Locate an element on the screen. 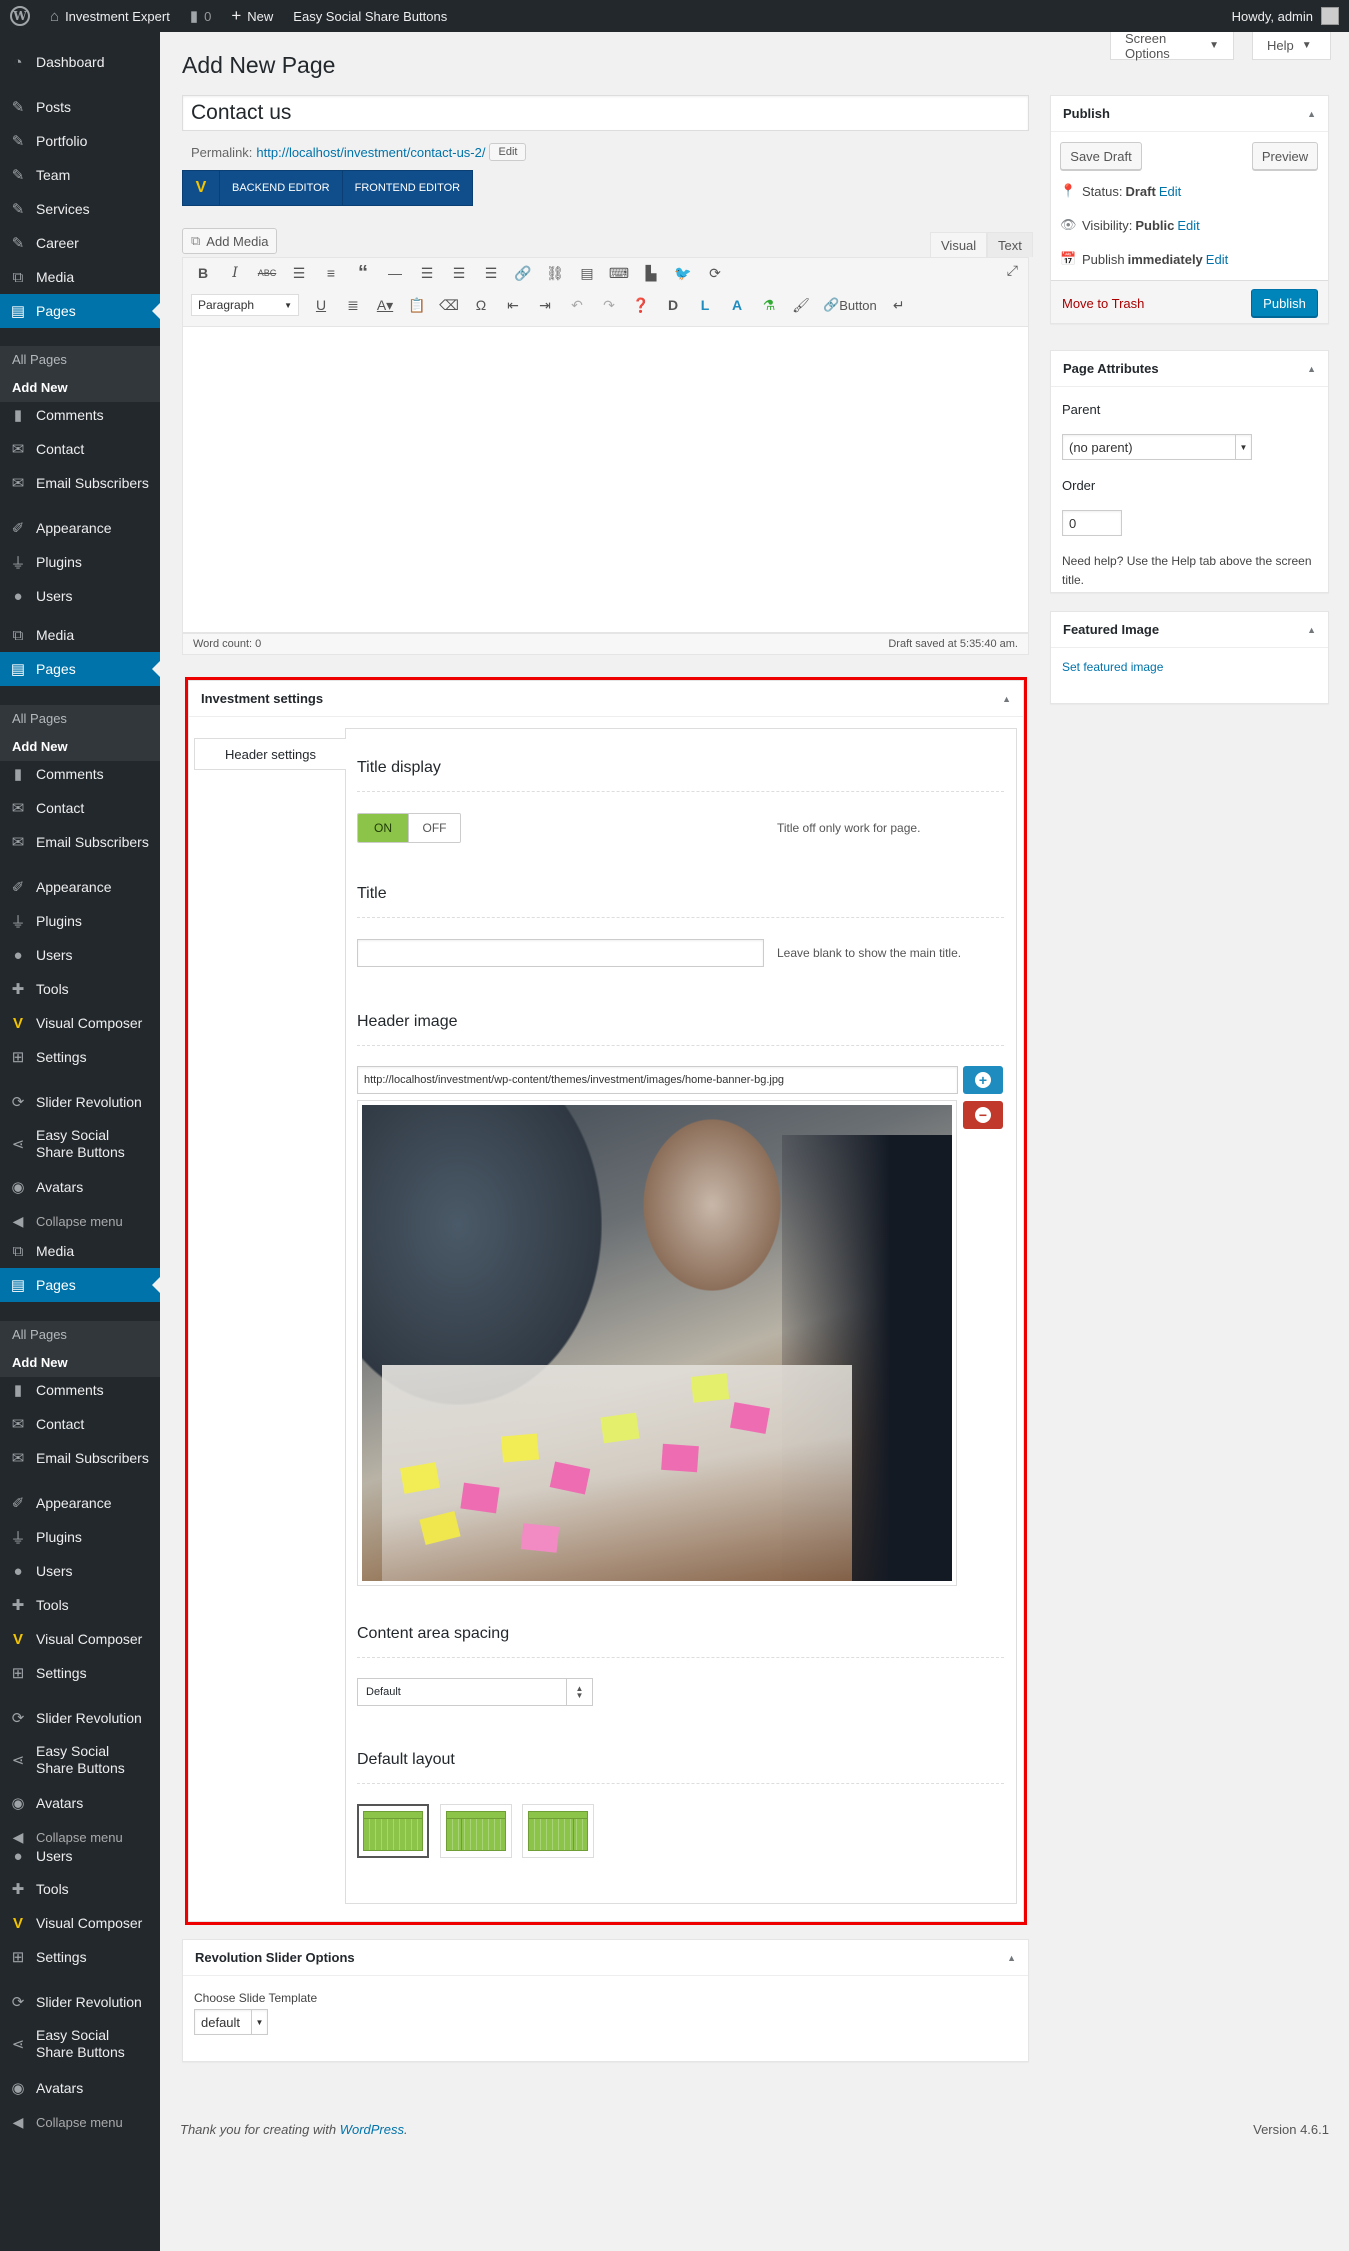 The height and width of the screenshot is (2251, 1349). redo-icon: ↷ is located at coordinates (609, 305).